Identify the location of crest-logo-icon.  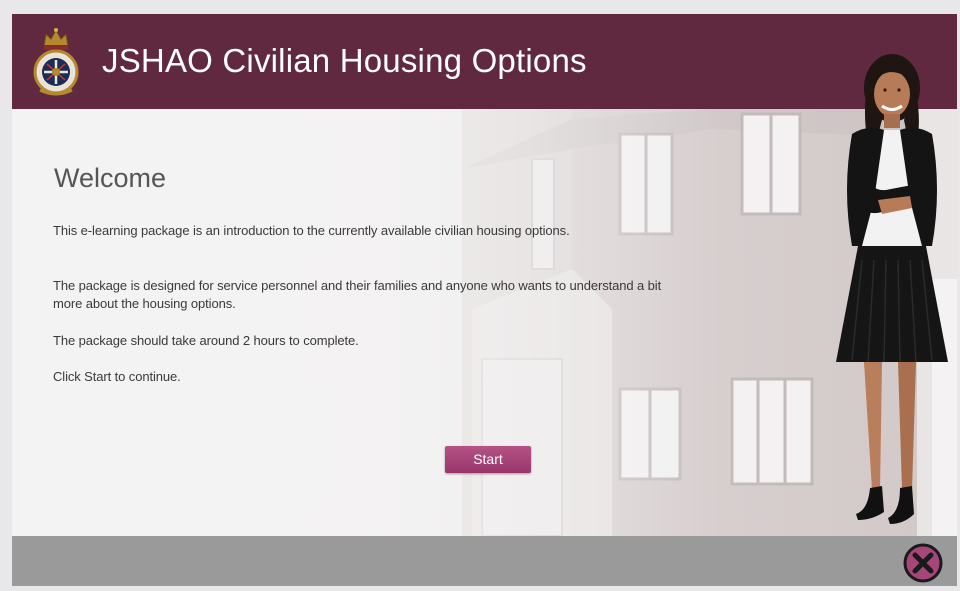
(56, 62).